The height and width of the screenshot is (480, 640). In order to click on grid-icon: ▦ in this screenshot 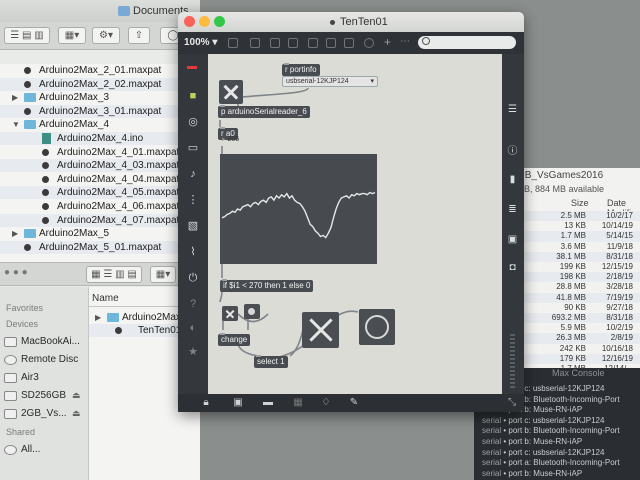, I will do `click(298, 403)`.